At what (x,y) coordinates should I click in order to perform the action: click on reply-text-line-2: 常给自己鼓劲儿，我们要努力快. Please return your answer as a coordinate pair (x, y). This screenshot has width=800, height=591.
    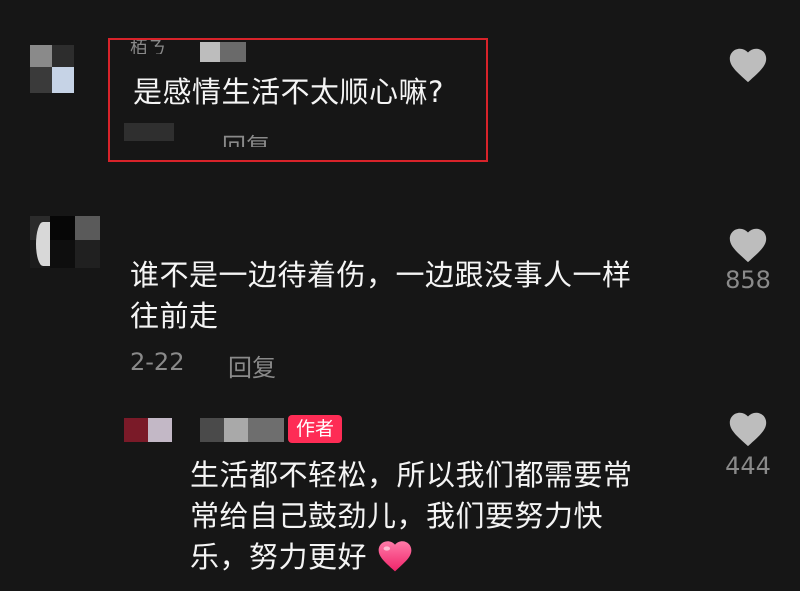
    Looking at the image, I should click on (397, 516).